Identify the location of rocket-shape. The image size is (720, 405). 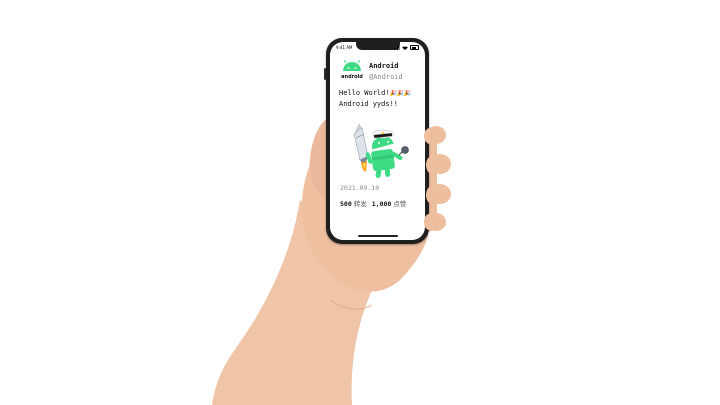
(361, 147).